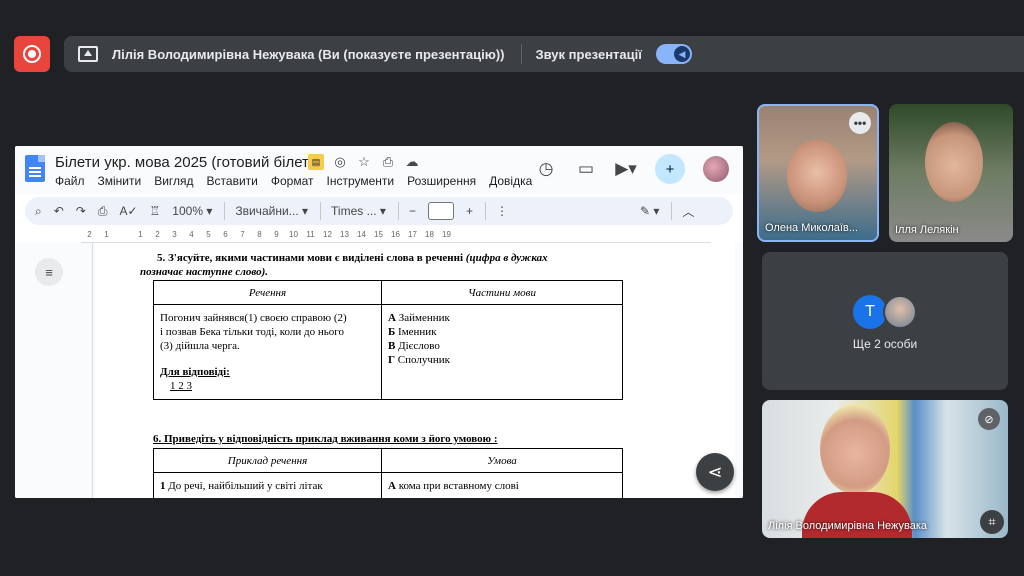 This screenshot has height=576, width=1024. Describe the element at coordinates (344, 234) in the screenshot. I see `ruler-number: 13` at that location.